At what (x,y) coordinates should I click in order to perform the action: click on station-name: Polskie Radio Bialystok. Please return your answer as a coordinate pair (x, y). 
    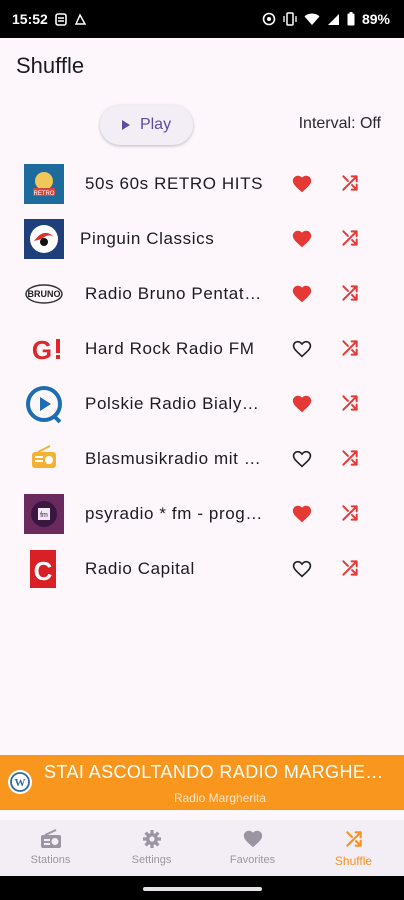
    Looking at the image, I should click on (175, 403).